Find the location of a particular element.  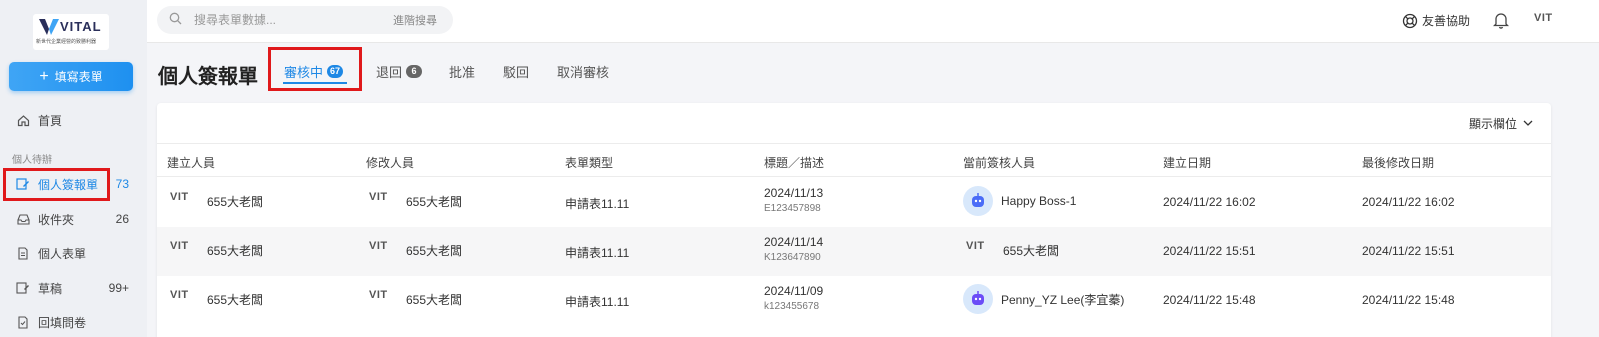

inbox-icon is located at coordinates (23, 219).